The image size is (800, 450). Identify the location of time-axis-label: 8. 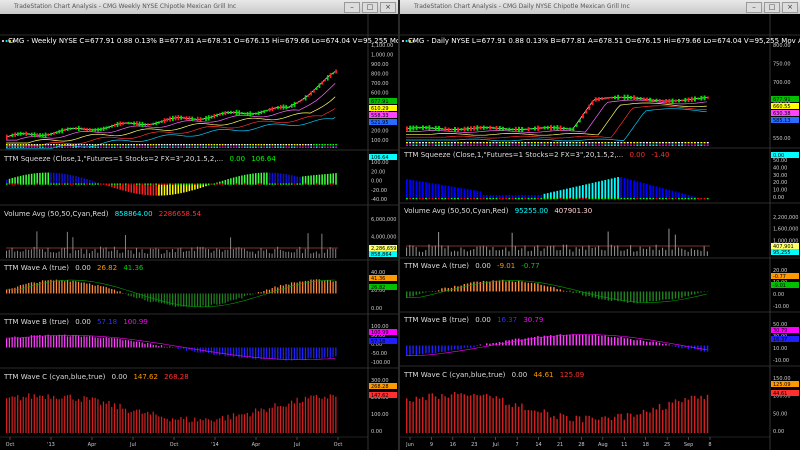
(709, 445).